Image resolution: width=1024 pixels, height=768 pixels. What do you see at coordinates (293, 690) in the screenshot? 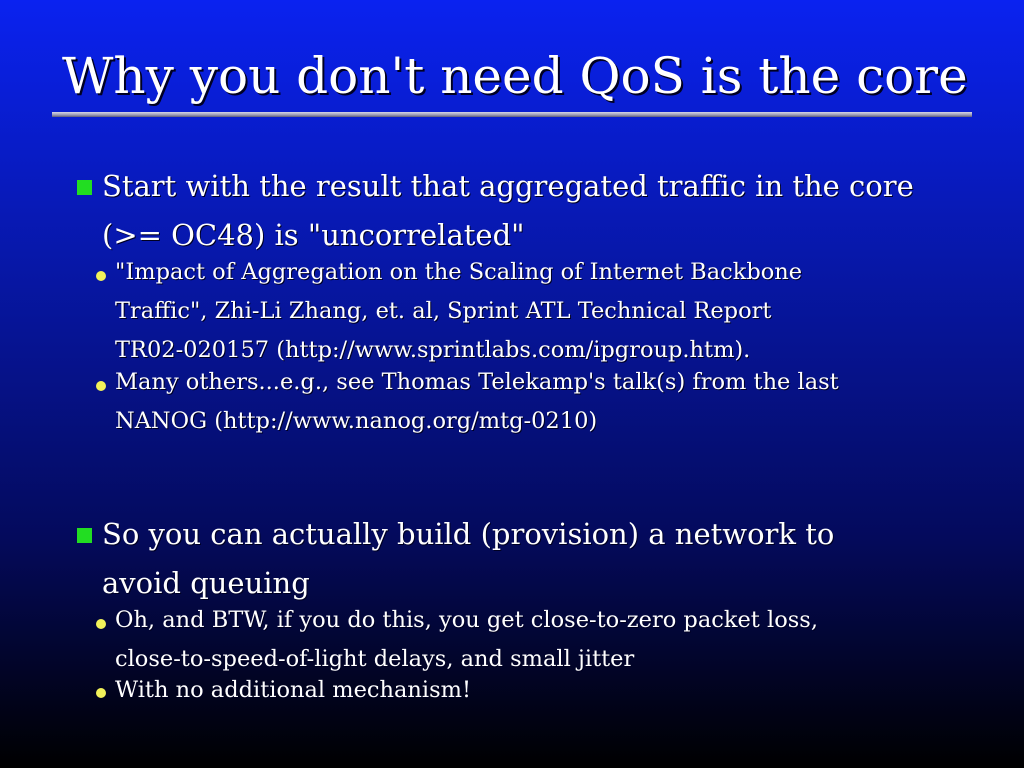
I see `bullet-2-sub-2-line-1: With no additional mechanism!` at bounding box center [293, 690].